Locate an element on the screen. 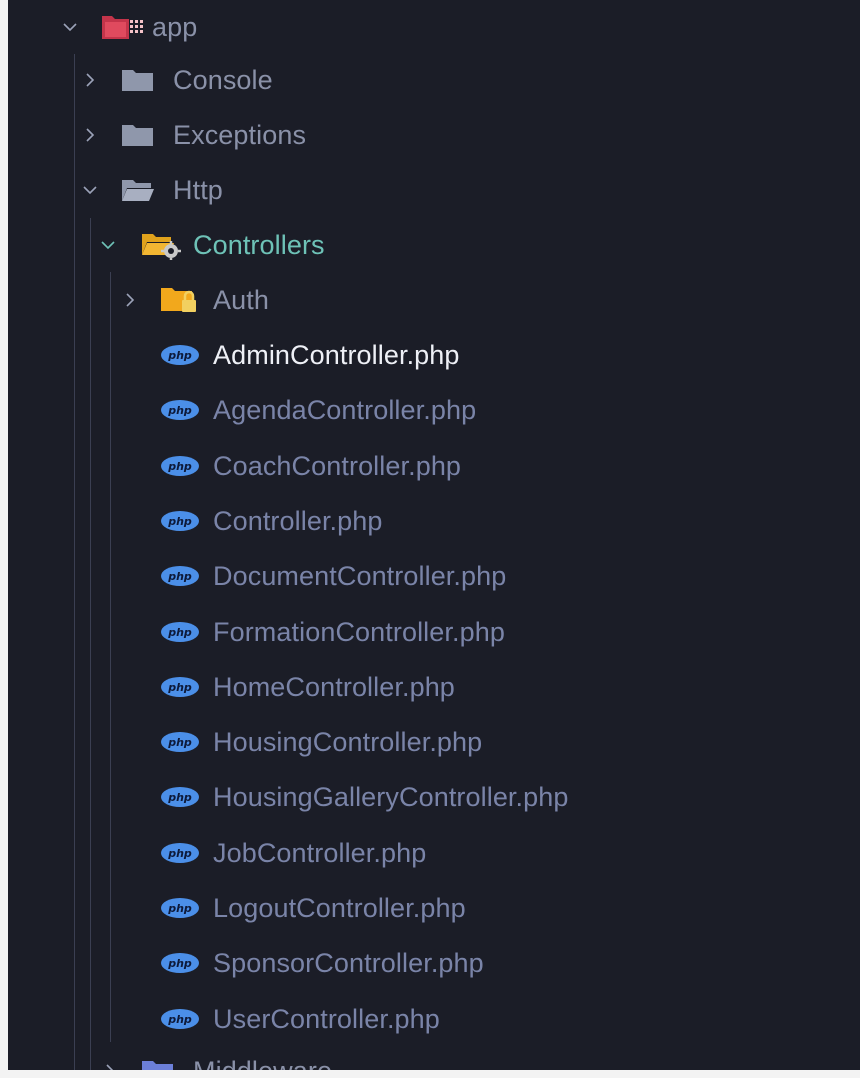 Image resolution: width=860 pixels, height=1078 pixels. tree-item-http: Http is located at coordinates (434, 190).